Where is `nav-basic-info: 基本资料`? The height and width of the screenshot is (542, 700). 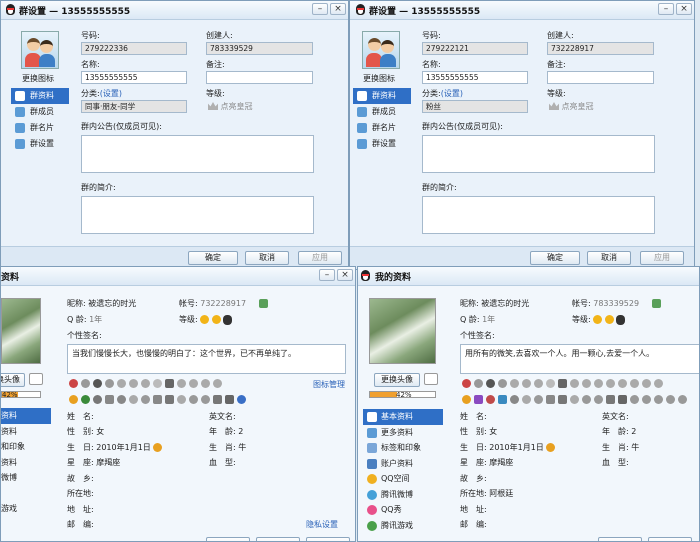
nav-basic-info: 基本资料 is located at coordinates (403, 417).